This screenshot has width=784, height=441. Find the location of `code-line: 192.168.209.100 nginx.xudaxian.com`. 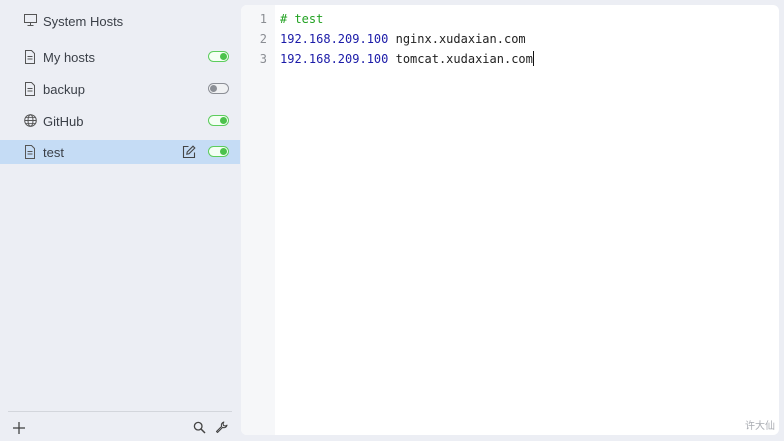

code-line: 192.168.209.100 nginx.xudaxian.com is located at coordinates (403, 39).